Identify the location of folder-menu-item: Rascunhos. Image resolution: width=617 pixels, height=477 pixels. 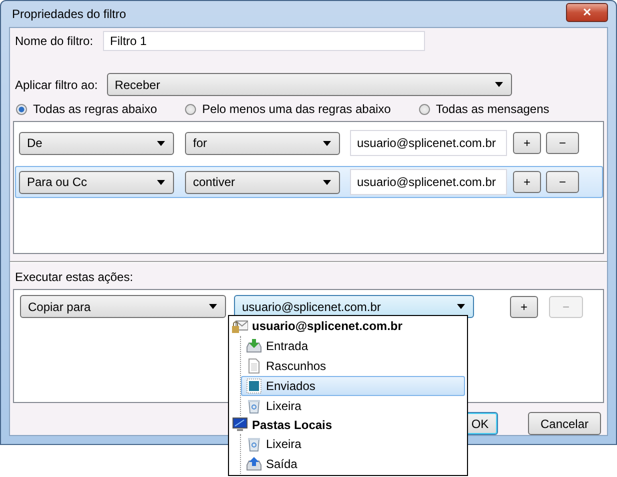
(353, 366).